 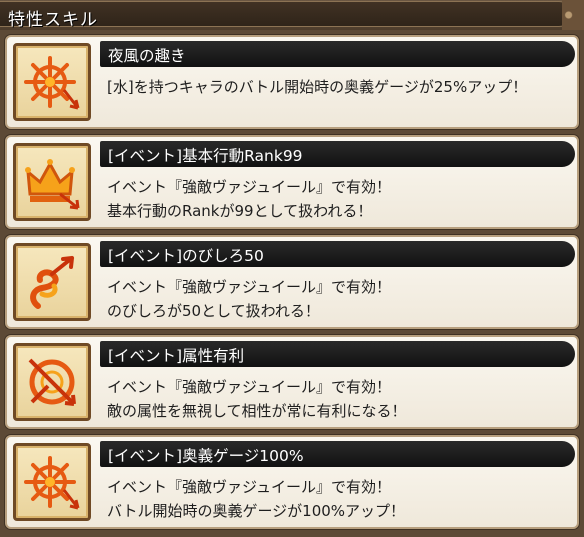 What do you see at coordinates (286, 15) in the screenshot?
I see `header-bar: 特性スキル` at bounding box center [286, 15].